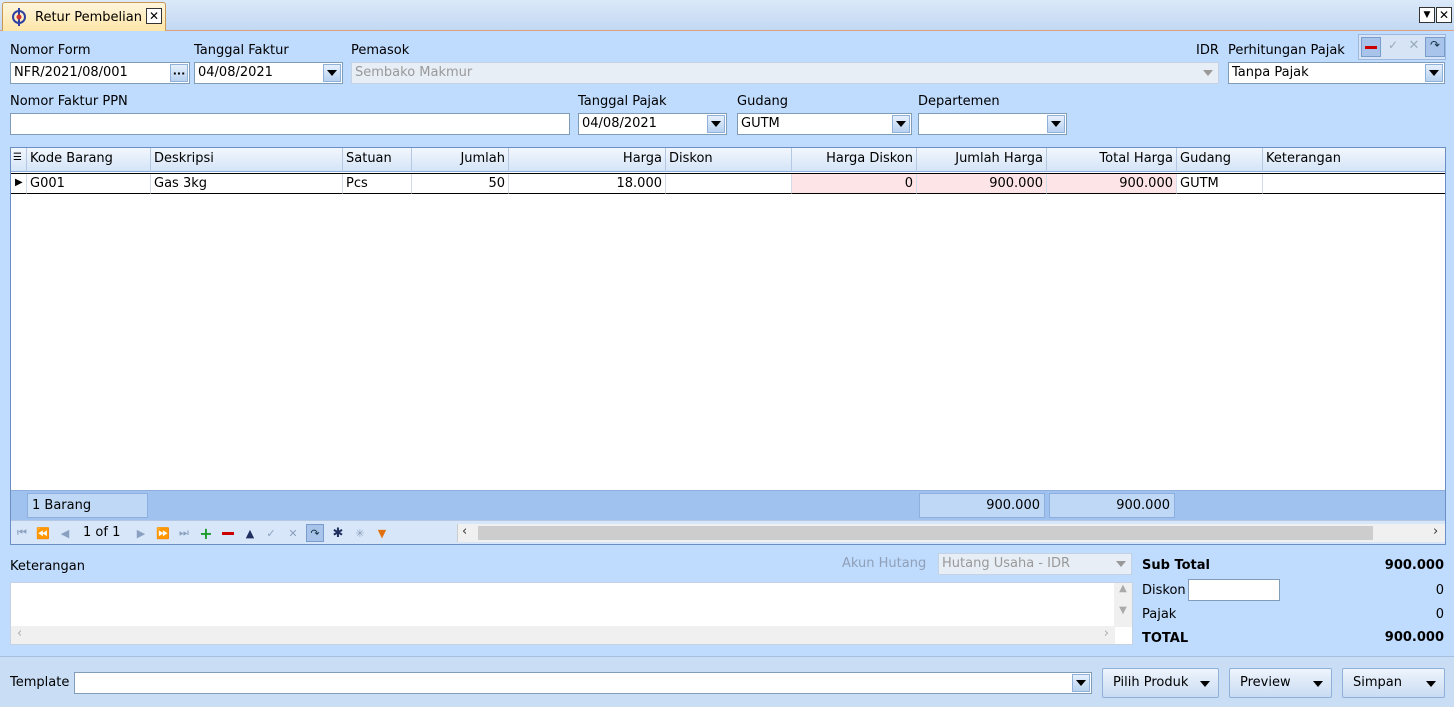 This screenshot has width=1454, height=707. What do you see at coordinates (587, 160) in the screenshot?
I see `col-harga: Harga` at bounding box center [587, 160].